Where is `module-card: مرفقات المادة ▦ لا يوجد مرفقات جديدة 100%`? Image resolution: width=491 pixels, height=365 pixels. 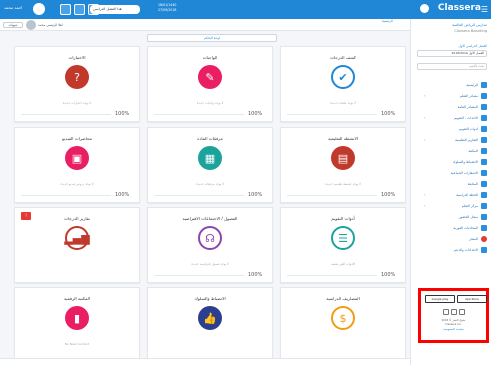
module-card: مرفقات المادة ▦ لا يوجد مرفقات جديدة 100% is located at coordinates (210, 165).